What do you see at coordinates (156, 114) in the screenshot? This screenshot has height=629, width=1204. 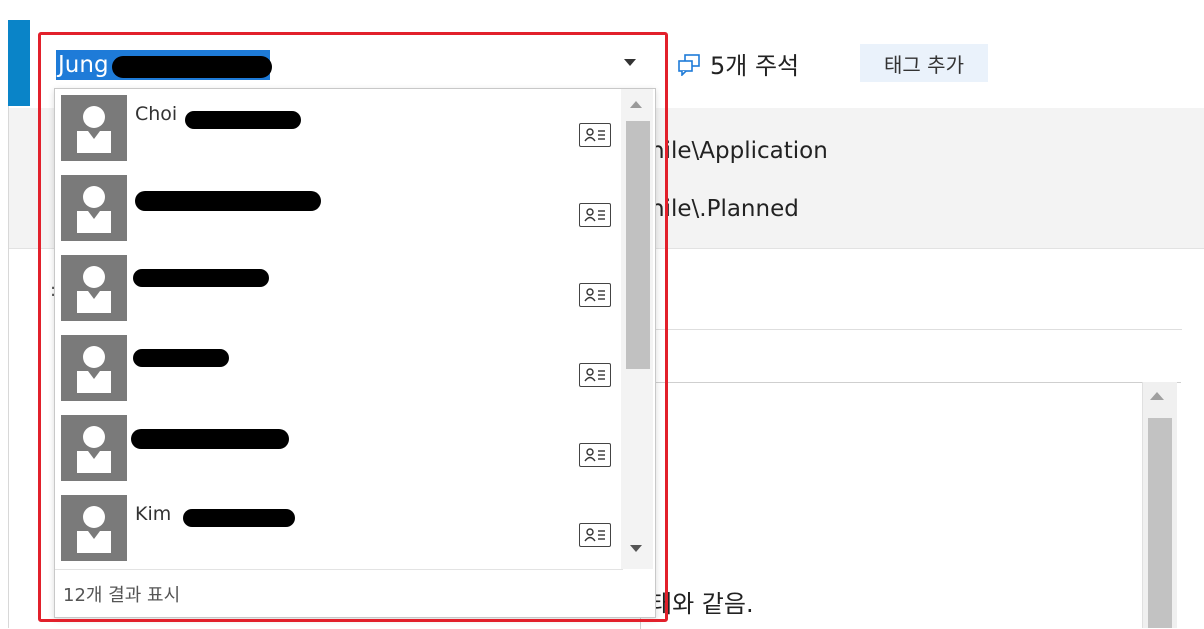 I see `person-name: Choi` at bounding box center [156, 114].